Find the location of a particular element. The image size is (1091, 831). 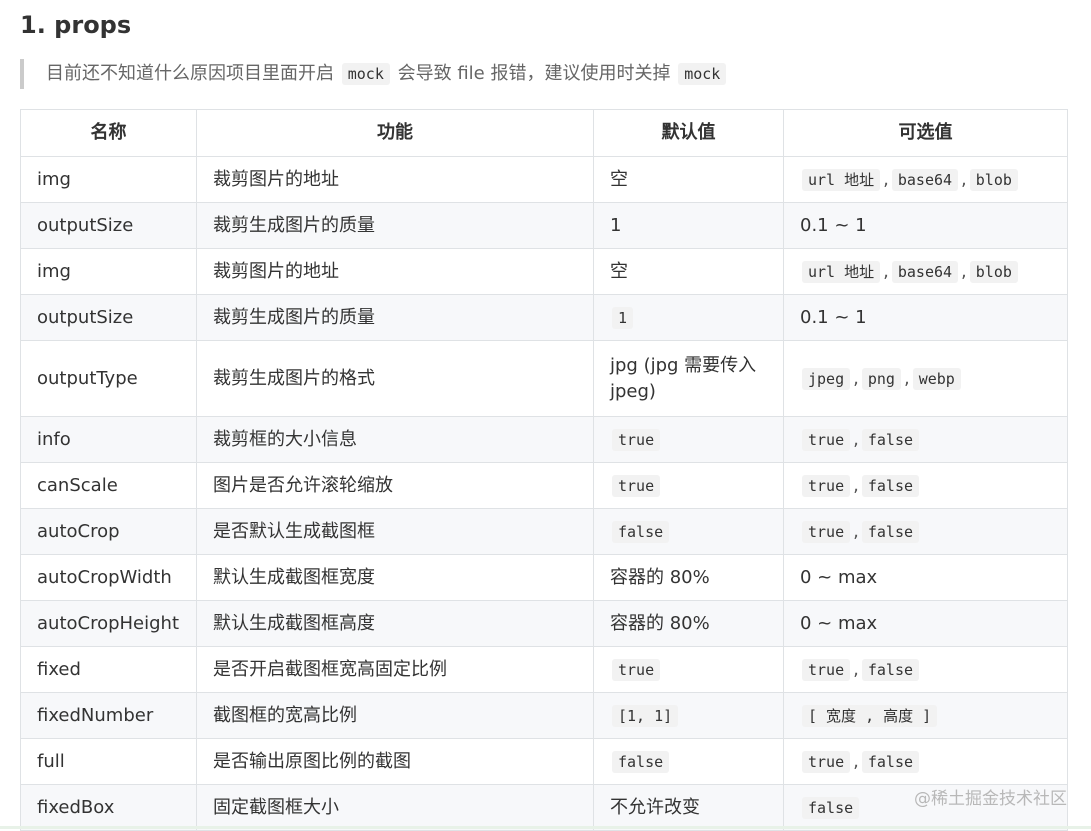

table-row: canScale 图片是否允许滚轮缩放 true true, false is located at coordinates (544, 485).